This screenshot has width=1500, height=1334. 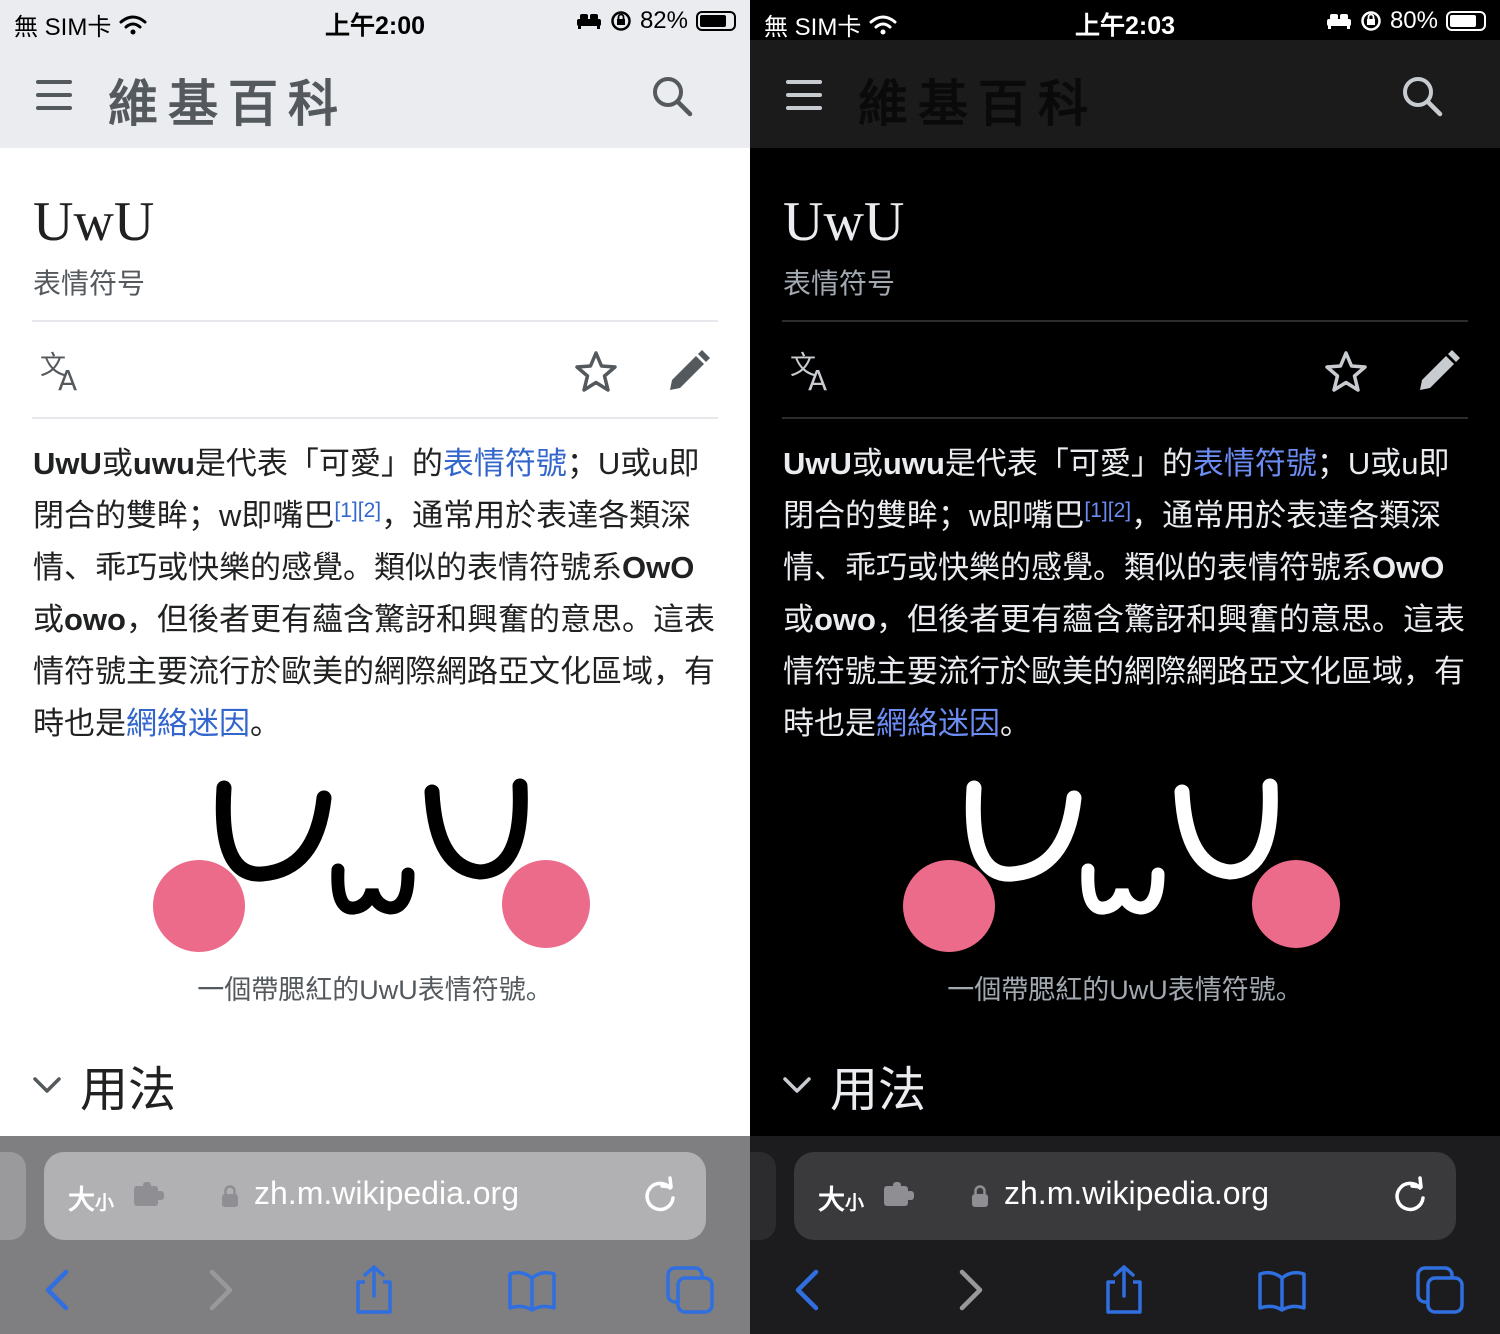 I want to click on blush-left, so click(x=949, y=906).